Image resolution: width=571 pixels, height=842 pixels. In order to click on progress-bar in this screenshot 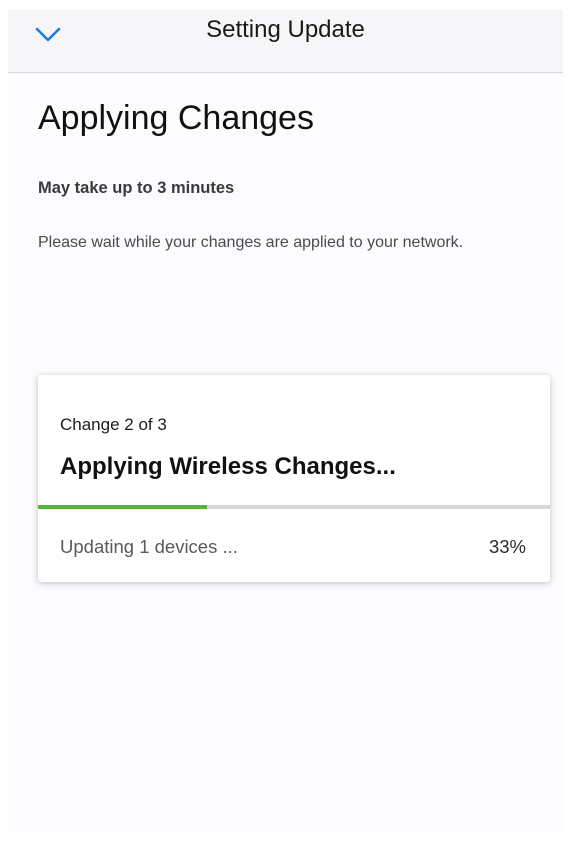, I will do `click(294, 507)`.